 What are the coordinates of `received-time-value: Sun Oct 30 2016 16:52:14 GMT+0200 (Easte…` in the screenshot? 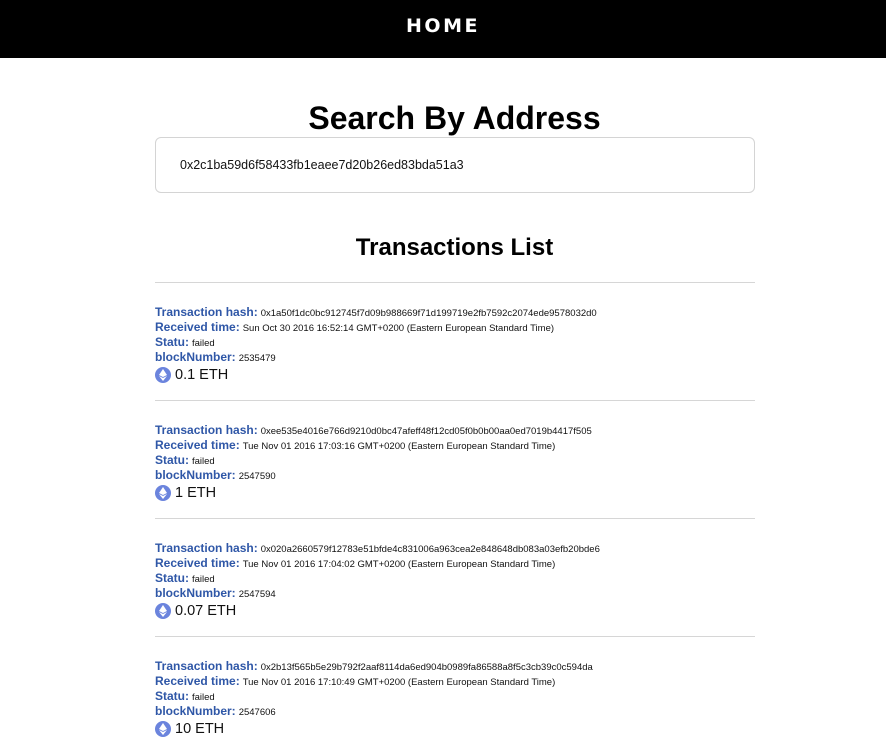 It's located at (398, 328).